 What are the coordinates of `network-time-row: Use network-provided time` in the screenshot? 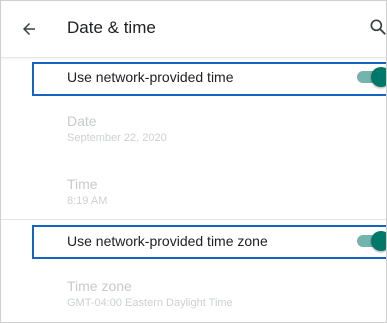 It's located at (193, 77).